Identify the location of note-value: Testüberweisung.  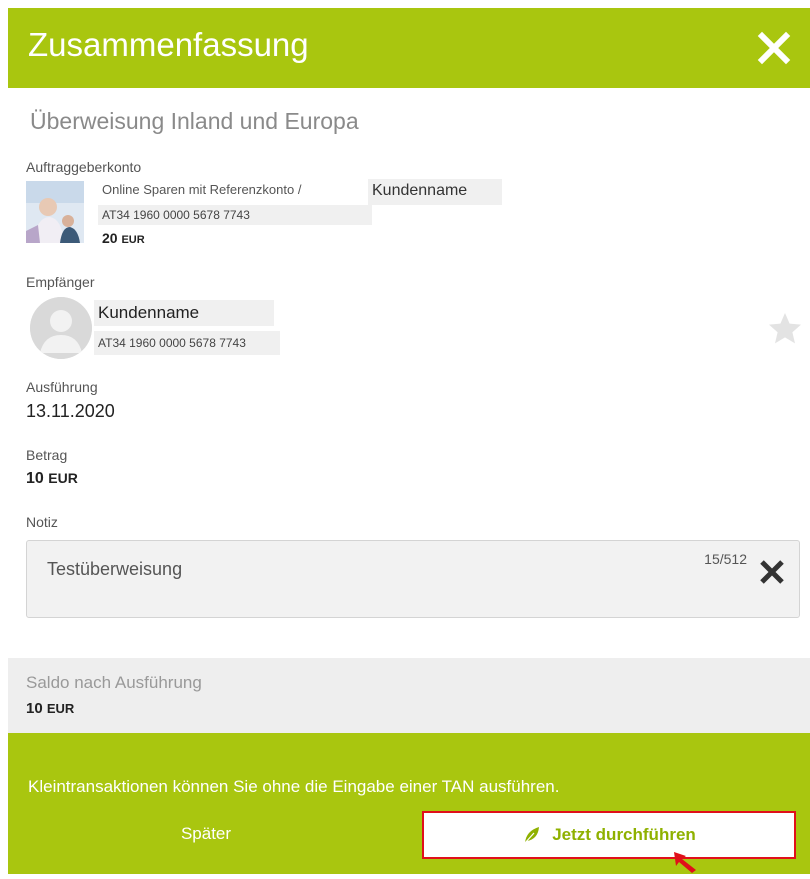
(114, 569).